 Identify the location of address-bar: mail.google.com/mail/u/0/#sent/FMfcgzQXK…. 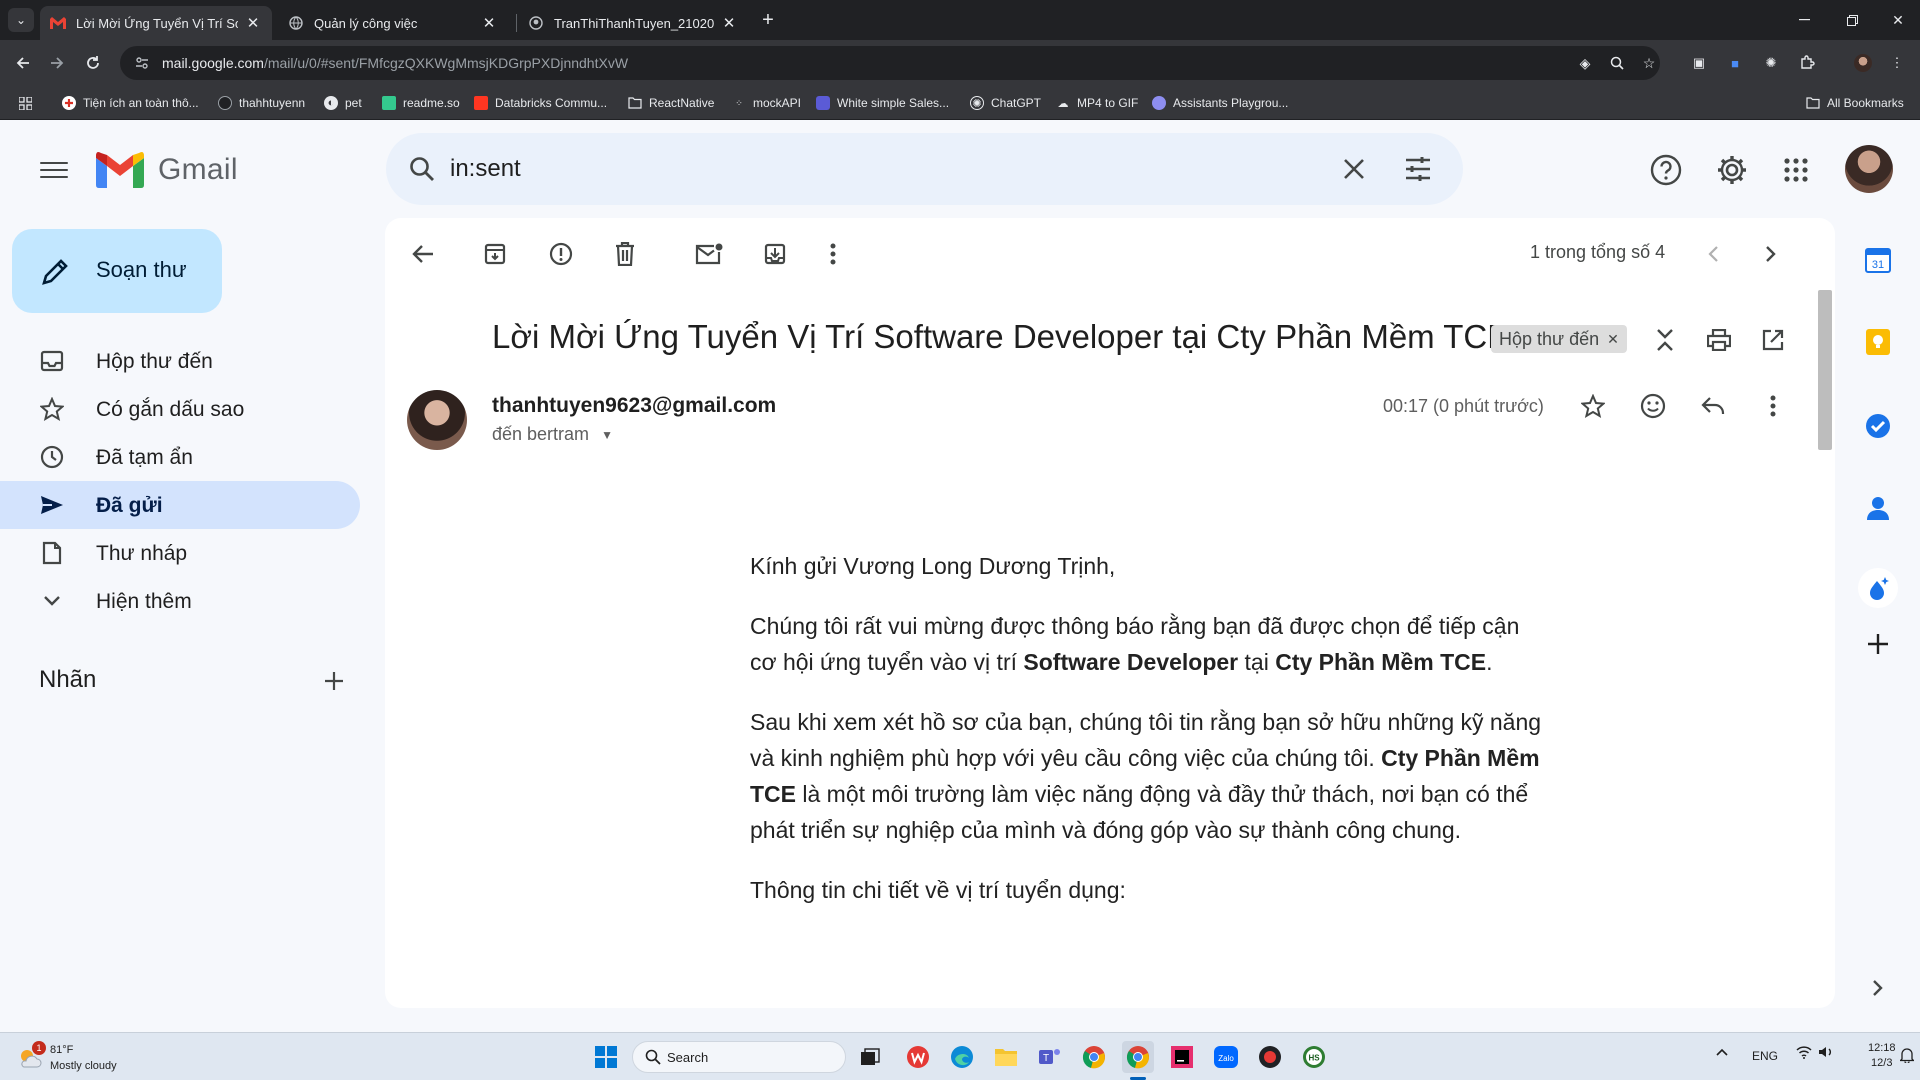
(890, 63).